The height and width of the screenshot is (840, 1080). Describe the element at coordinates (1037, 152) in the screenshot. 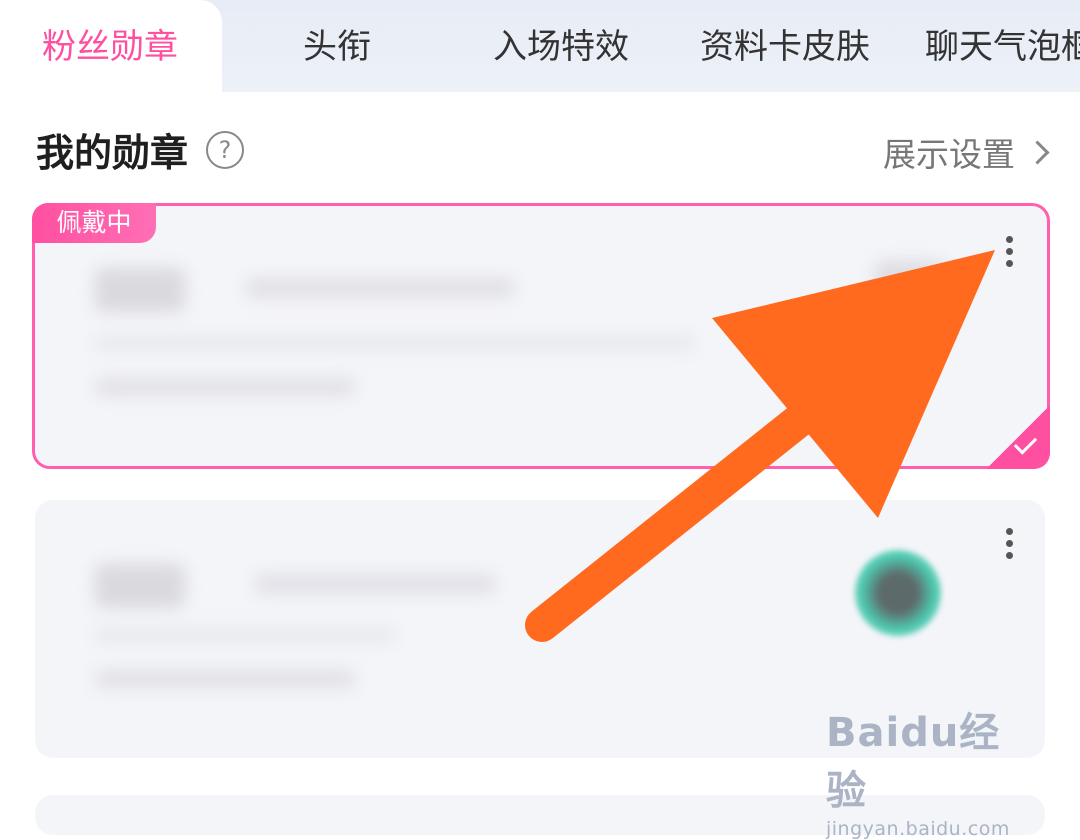

I see `chevron-right-icon` at that location.